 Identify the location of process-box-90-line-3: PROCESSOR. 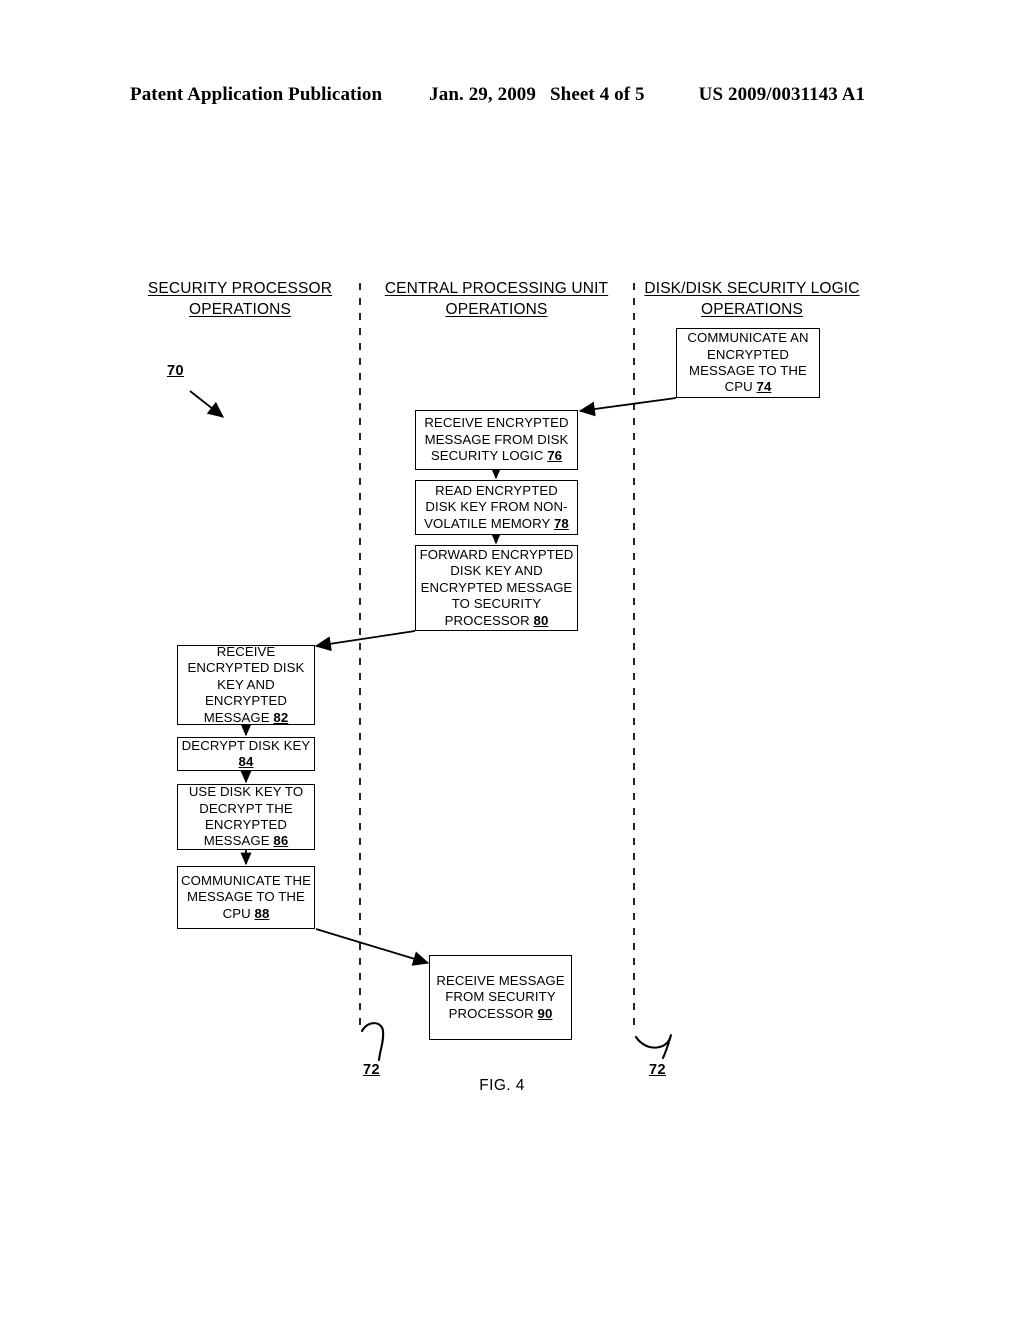
(491, 1013).